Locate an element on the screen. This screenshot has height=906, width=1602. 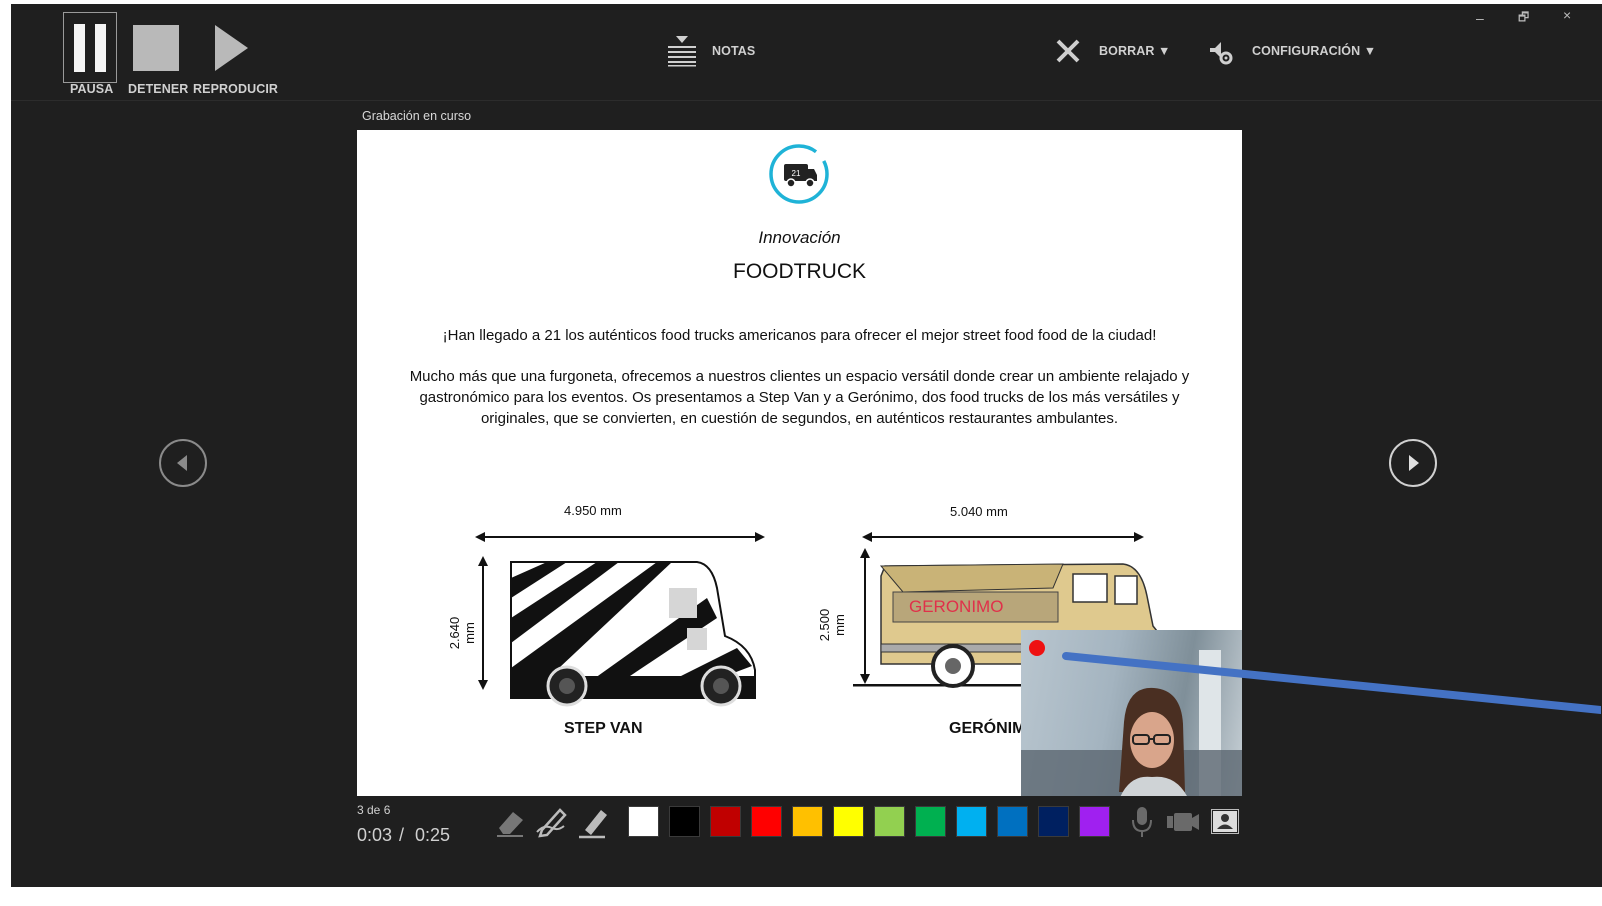
color-swatch-yellow is located at coordinates (848, 821).